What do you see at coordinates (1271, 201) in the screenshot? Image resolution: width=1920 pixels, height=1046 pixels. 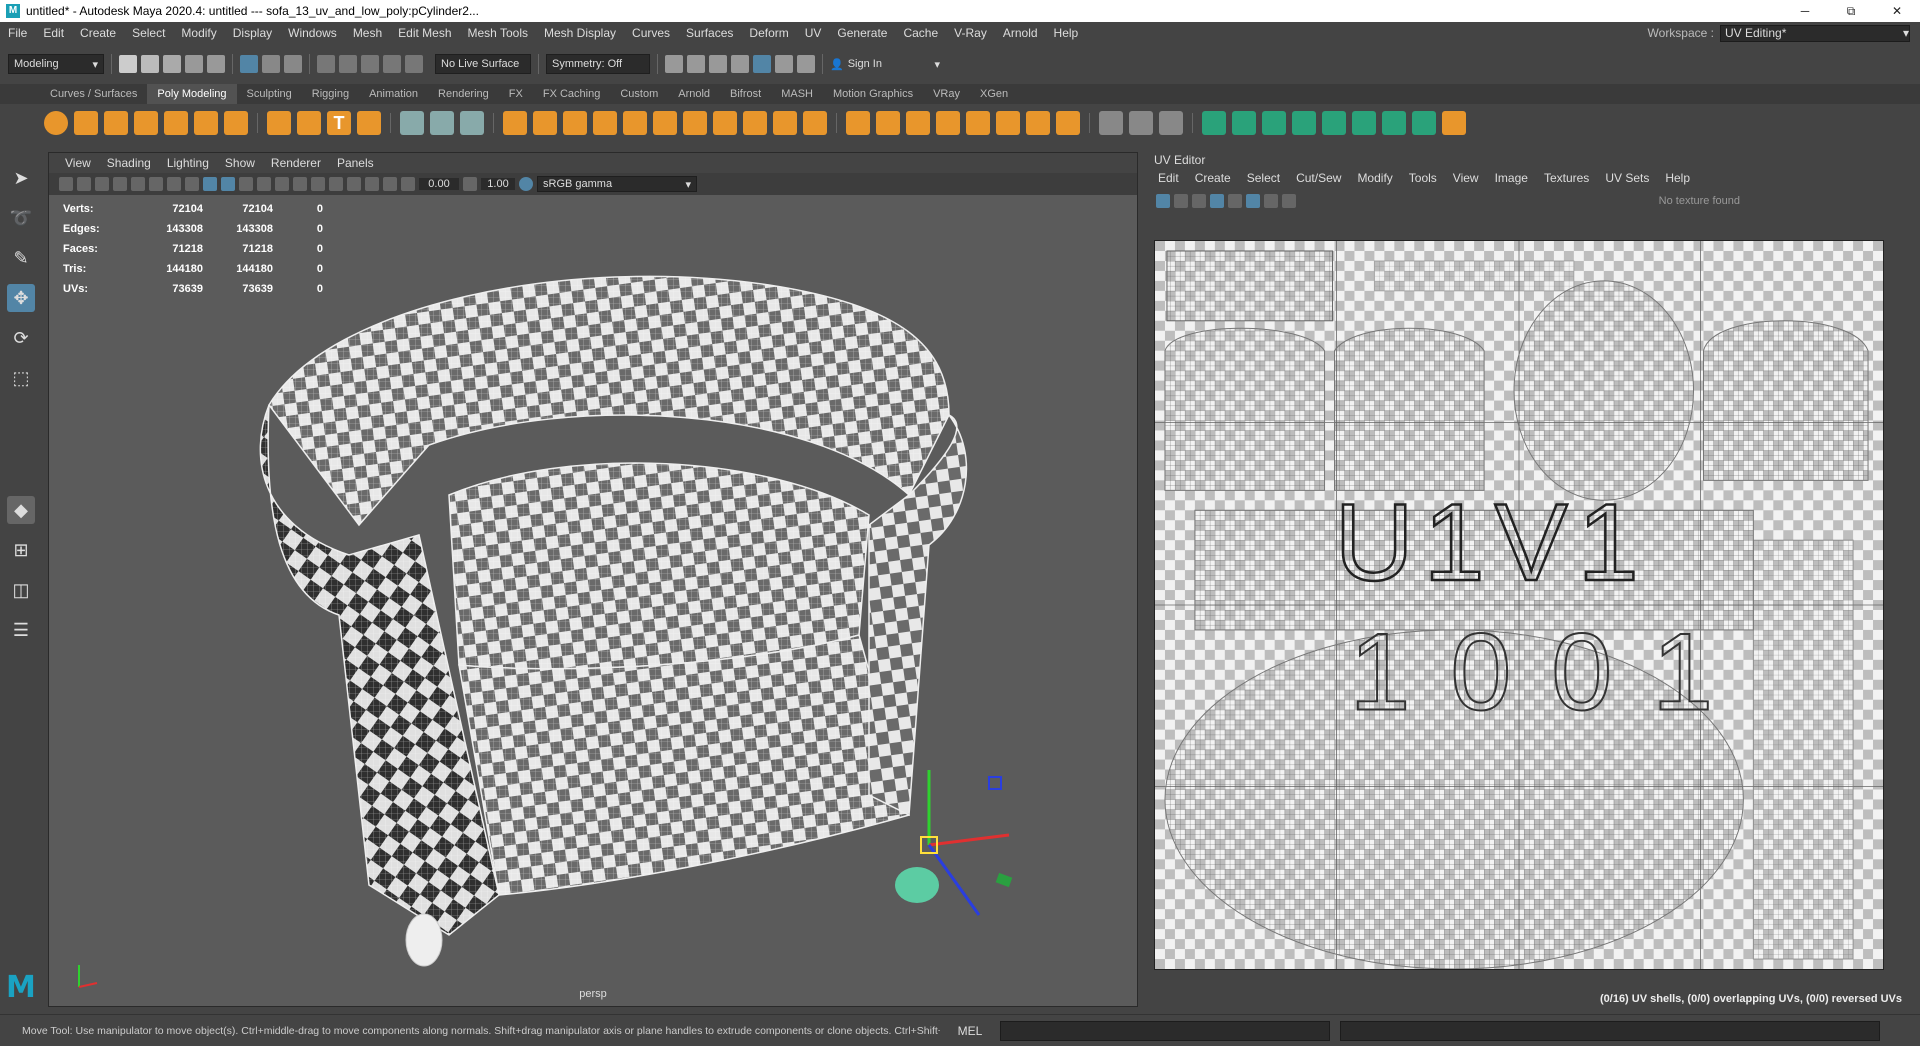 I see `uv-texture-borders-icon` at bounding box center [1271, 201].